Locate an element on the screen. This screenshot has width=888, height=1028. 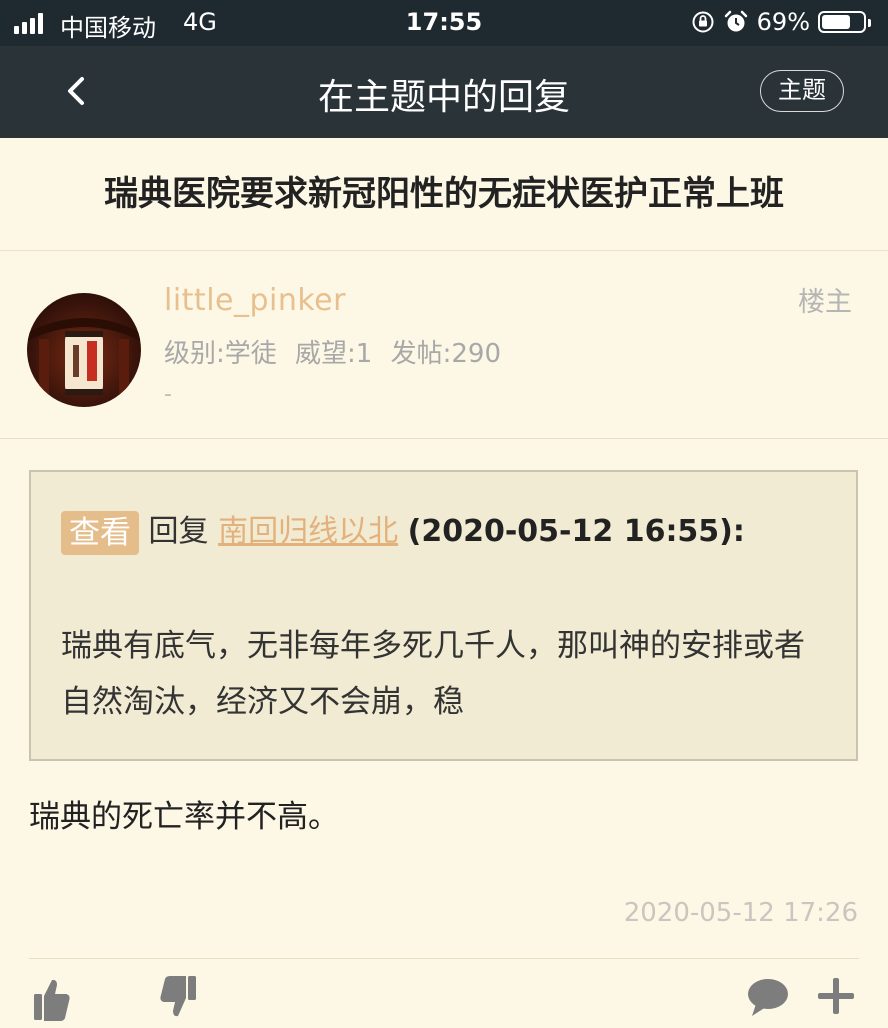
status-bar: 中国移动 4G 17:55 69% is located at coordinates (444, 23).